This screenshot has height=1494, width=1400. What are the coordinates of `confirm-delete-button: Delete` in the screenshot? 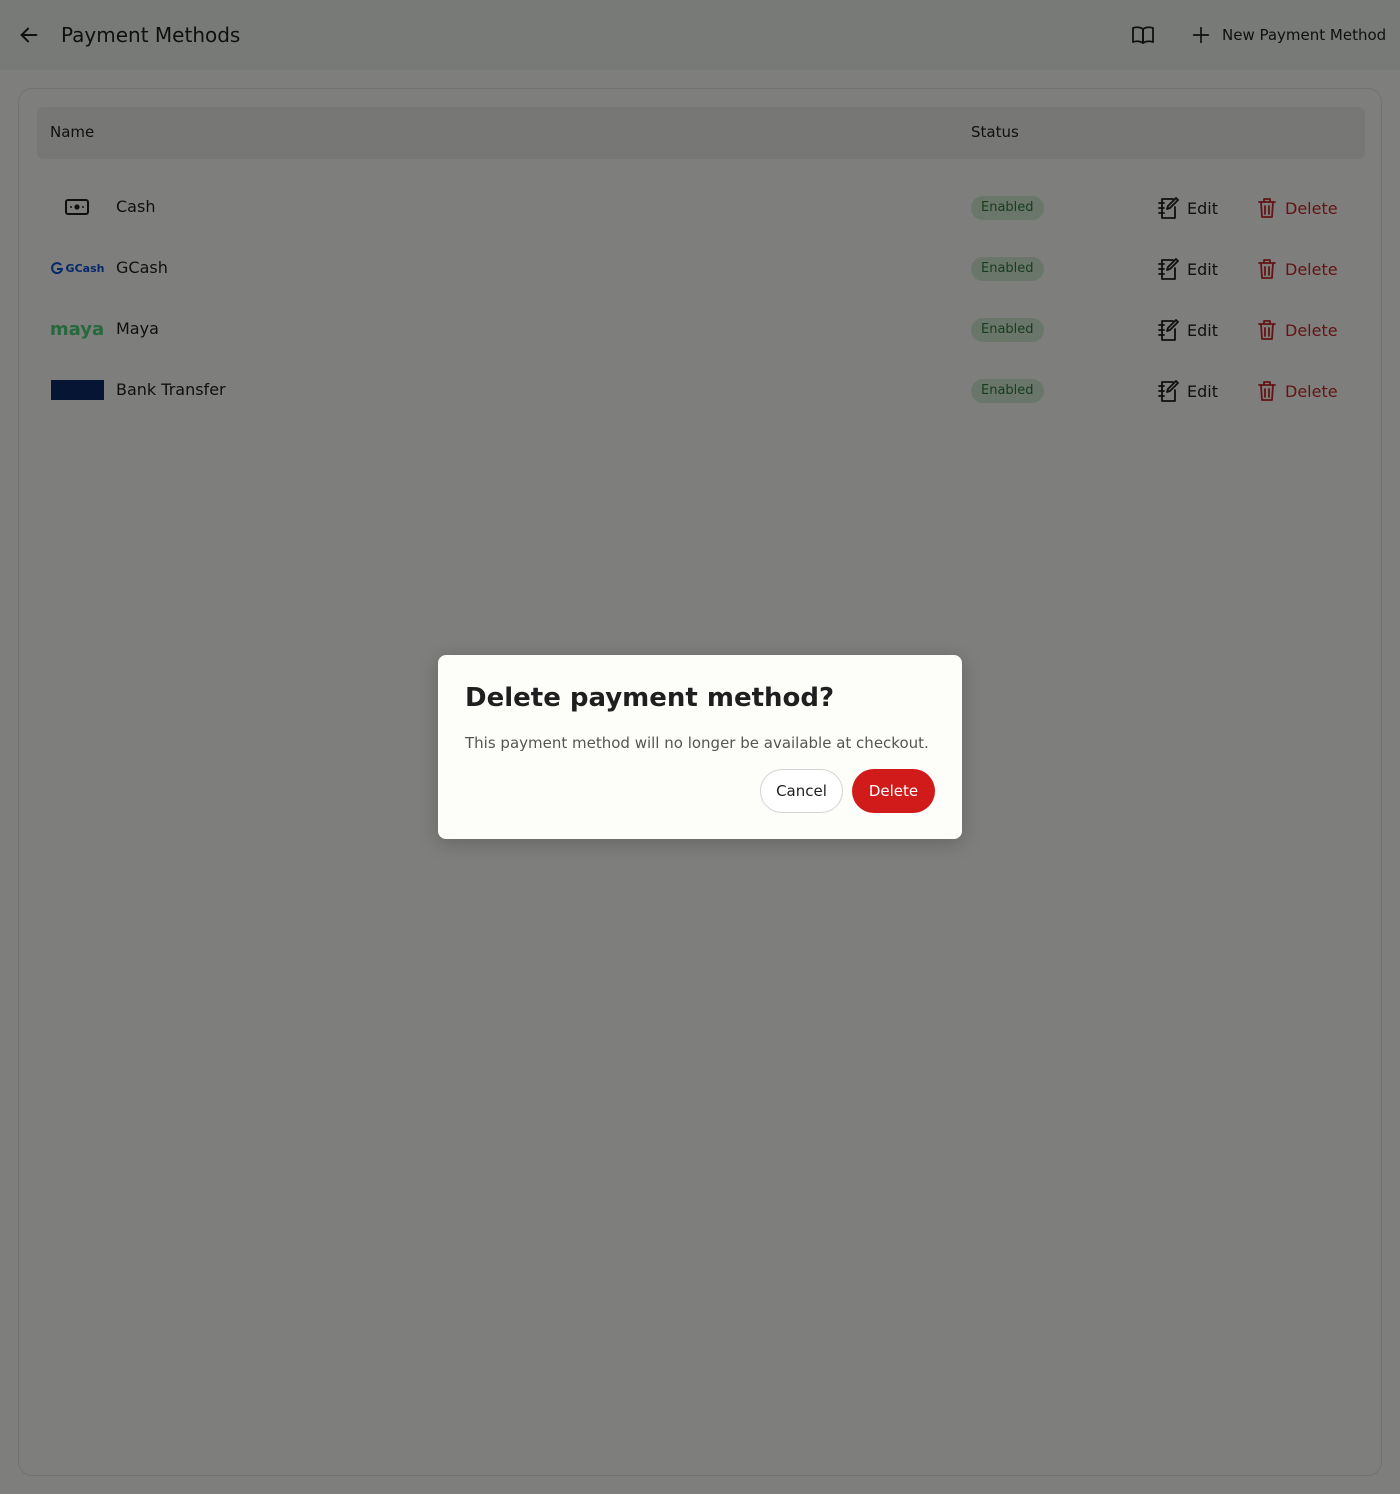 It's located at (893, 791).